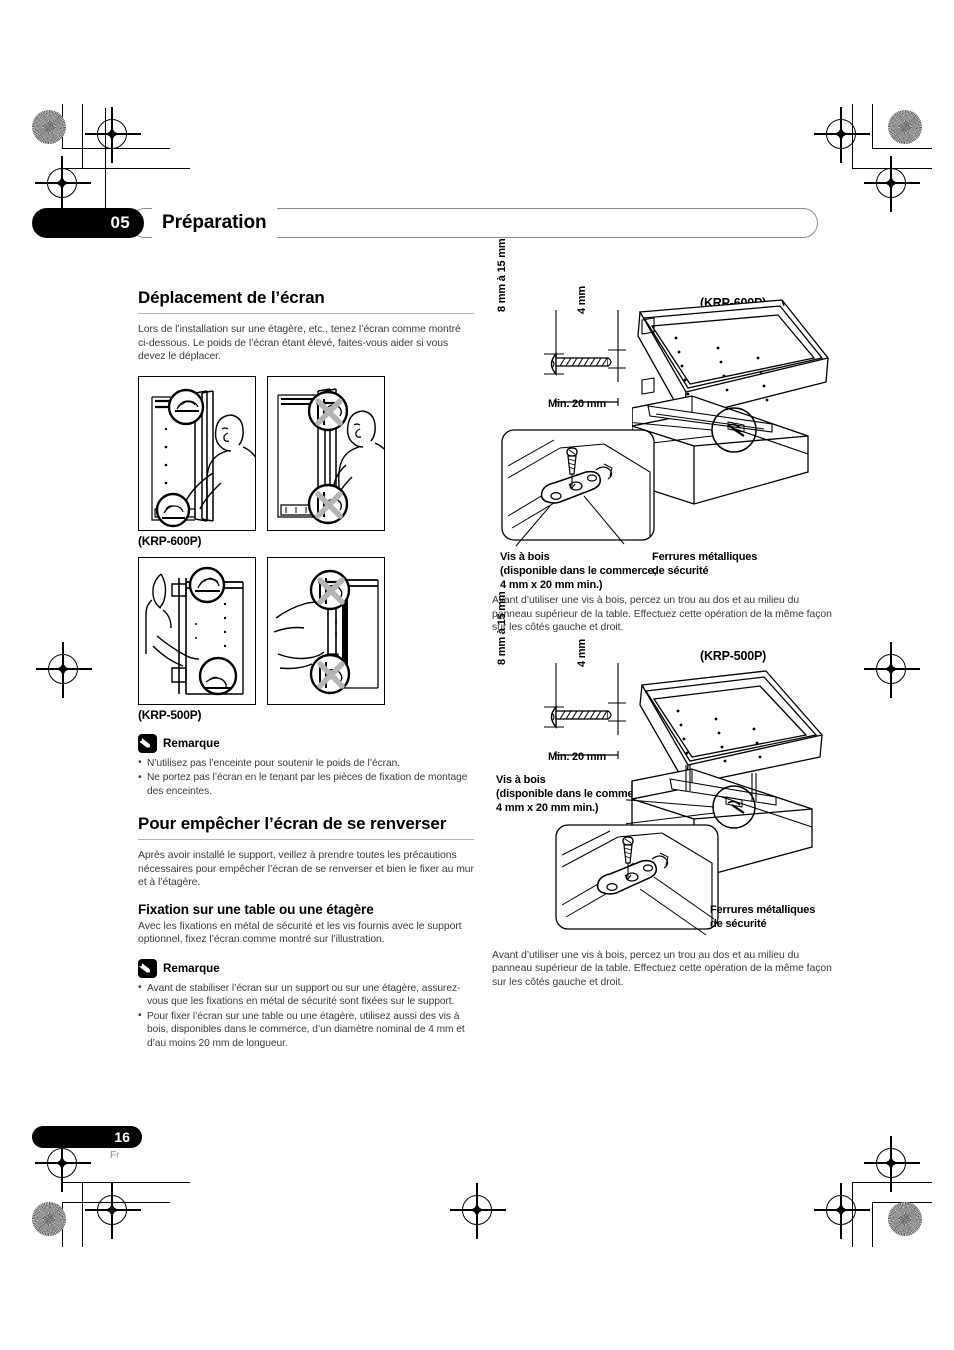  I want to click on illustration-carry-correct-500p, so click(197, 630).